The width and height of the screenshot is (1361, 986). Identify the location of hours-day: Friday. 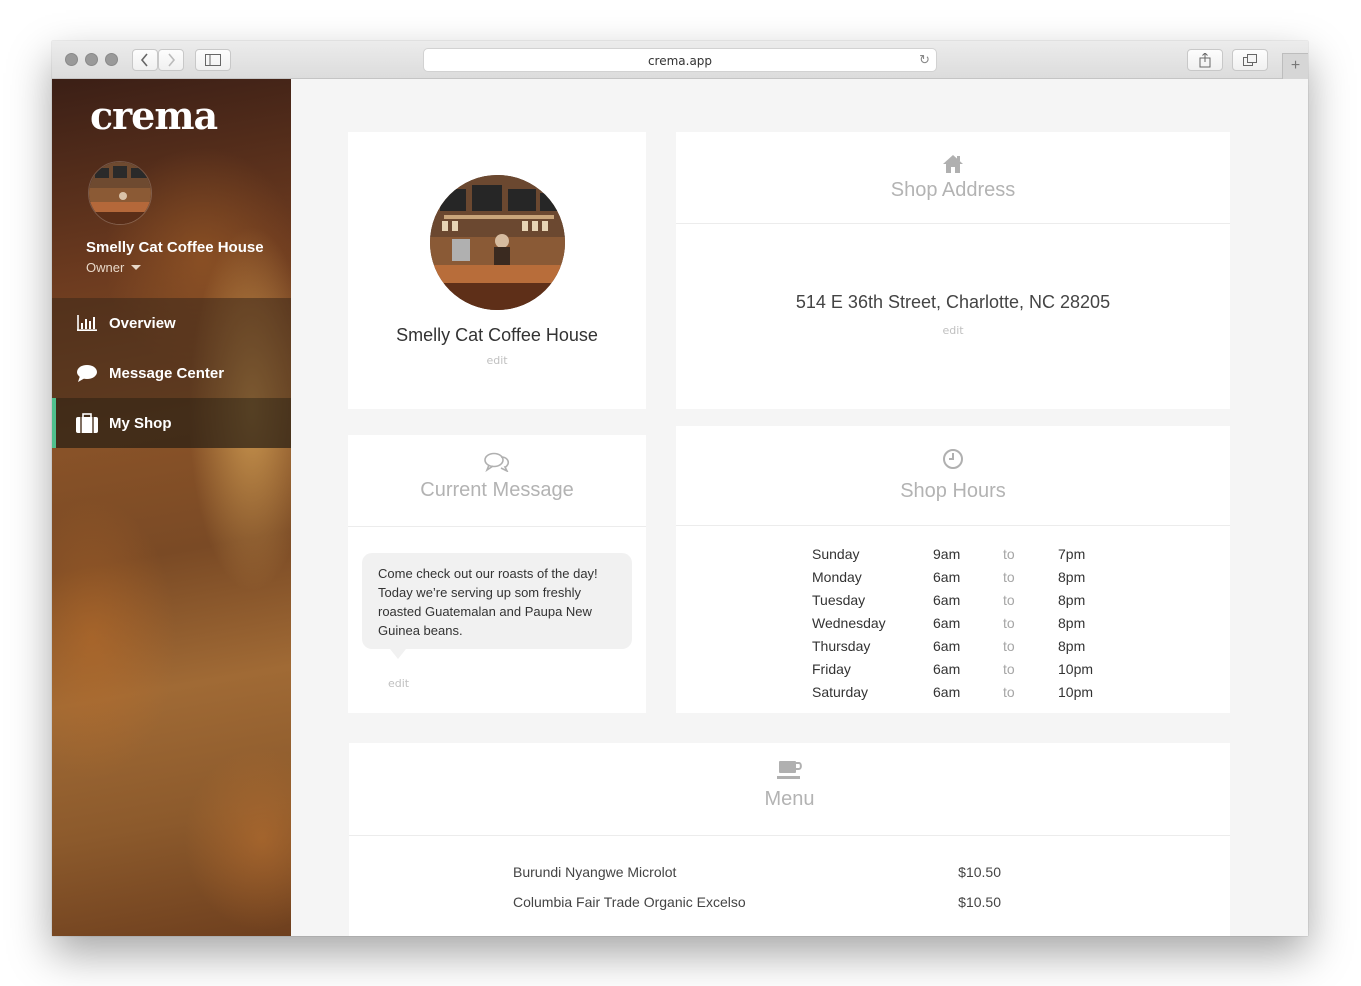
(831, 668).